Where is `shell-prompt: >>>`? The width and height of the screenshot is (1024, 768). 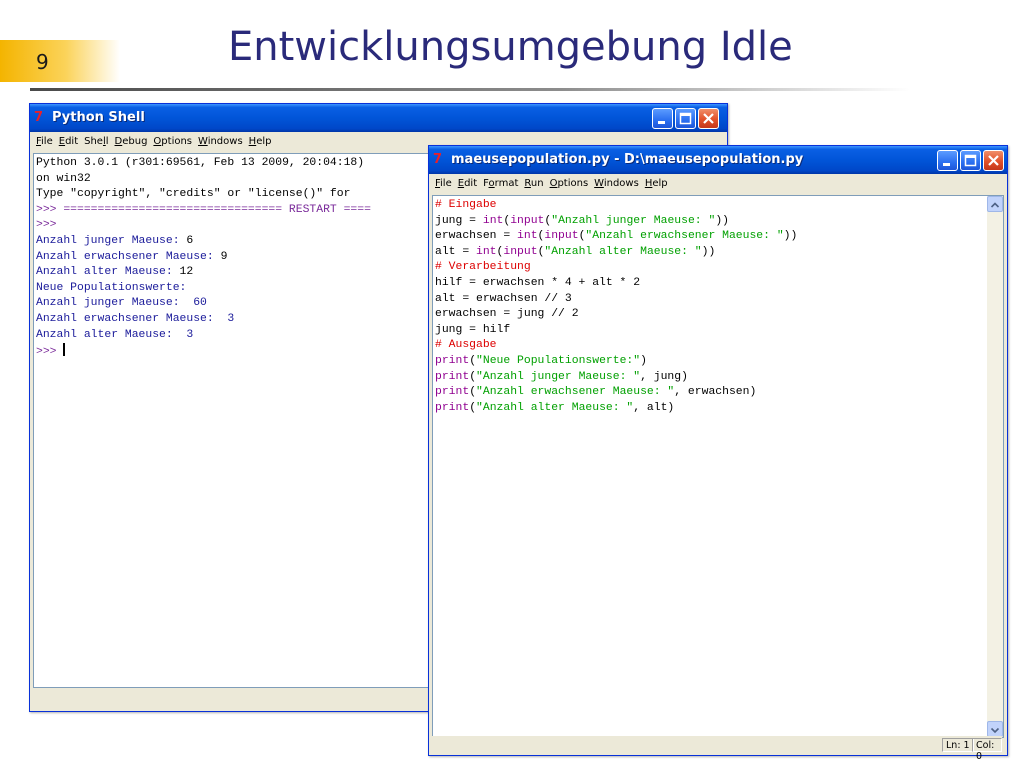 shell-prompt: >>> is located at coordinates (50, 352).